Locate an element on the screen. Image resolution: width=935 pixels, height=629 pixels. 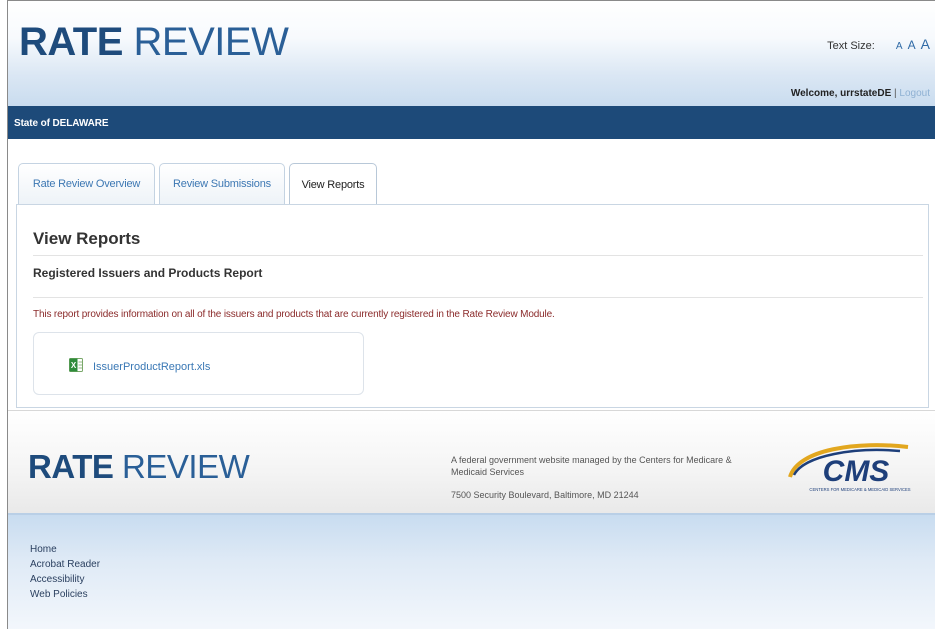
footer-rate-review-logo: RATE REVIEW is located at coordinates (139, 466).